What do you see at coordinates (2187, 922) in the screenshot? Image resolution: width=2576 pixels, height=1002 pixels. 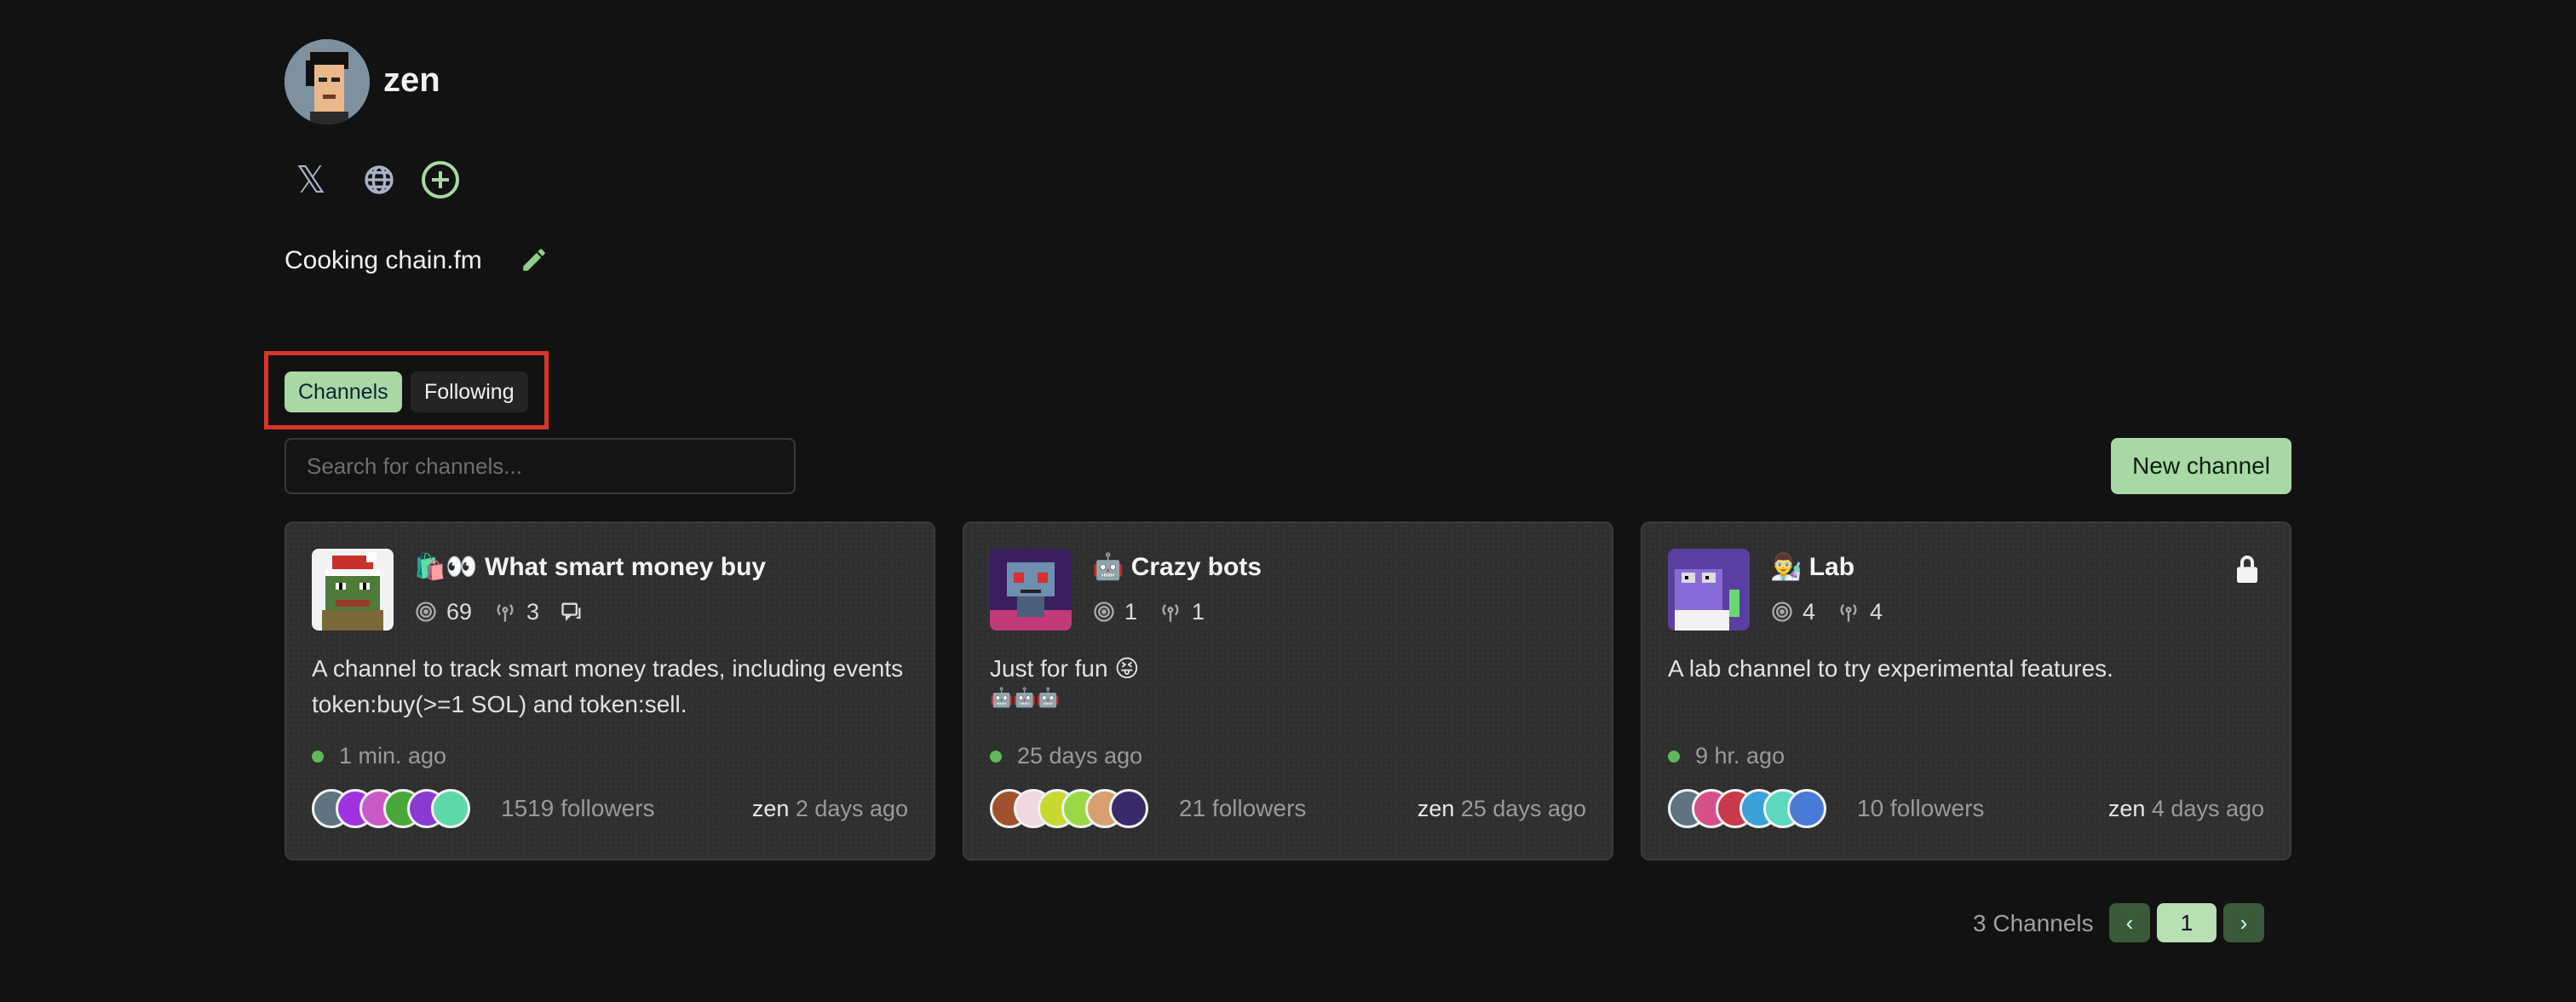 I see `page-1-button: 1` at bounding box center [2187, 922].